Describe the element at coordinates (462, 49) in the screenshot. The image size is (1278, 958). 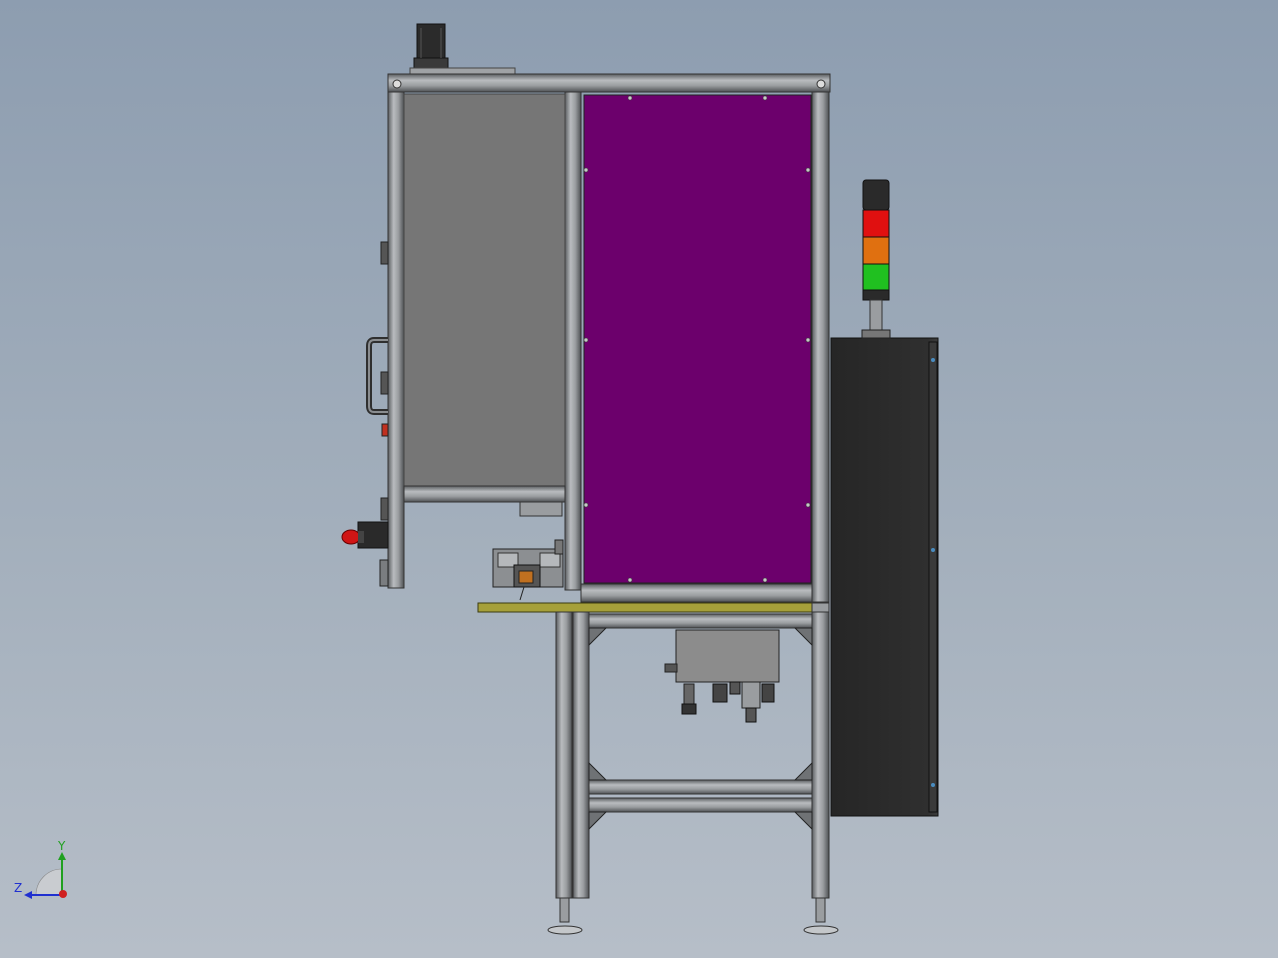
I see `servo-motor-icon` at that location.